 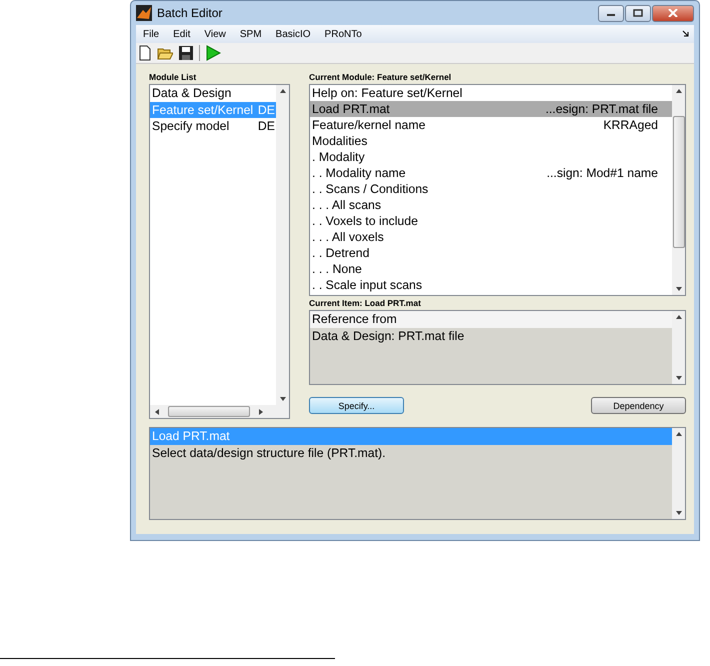 What do you see at coordinates (491, 319) in the screenshot?
I see `list-item: Reference from` at bounding box center [491, 319].